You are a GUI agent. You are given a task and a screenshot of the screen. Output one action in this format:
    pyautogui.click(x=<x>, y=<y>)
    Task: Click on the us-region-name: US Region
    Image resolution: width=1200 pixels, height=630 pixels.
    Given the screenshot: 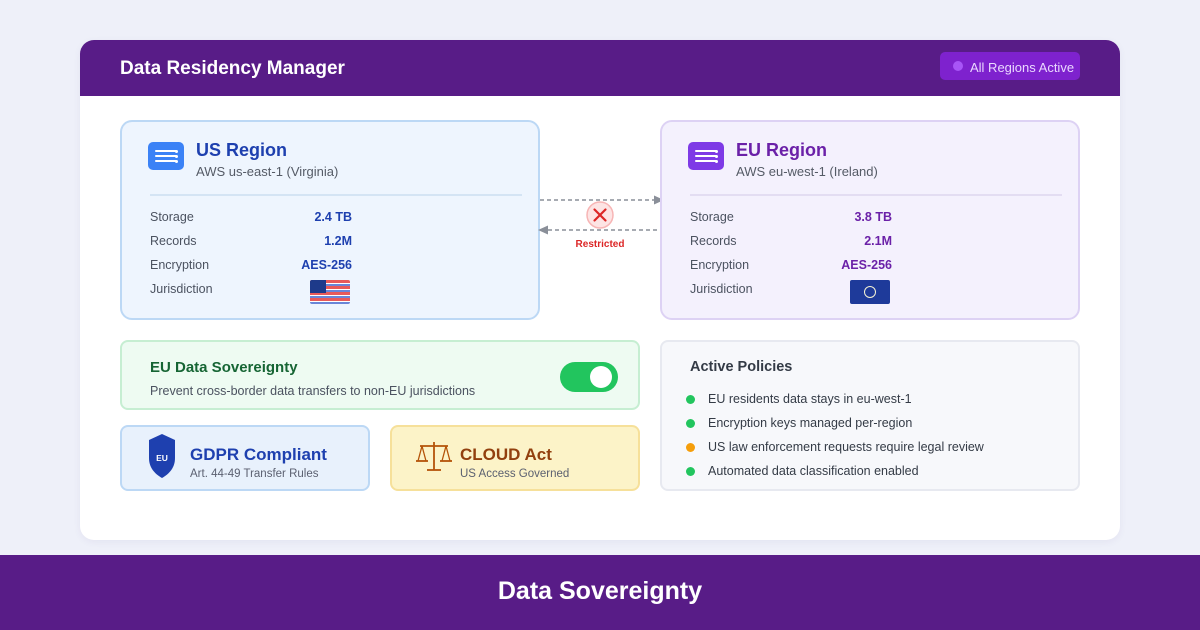 What is the action you would take?
    pyautogui.click(x=242, y=150)
    